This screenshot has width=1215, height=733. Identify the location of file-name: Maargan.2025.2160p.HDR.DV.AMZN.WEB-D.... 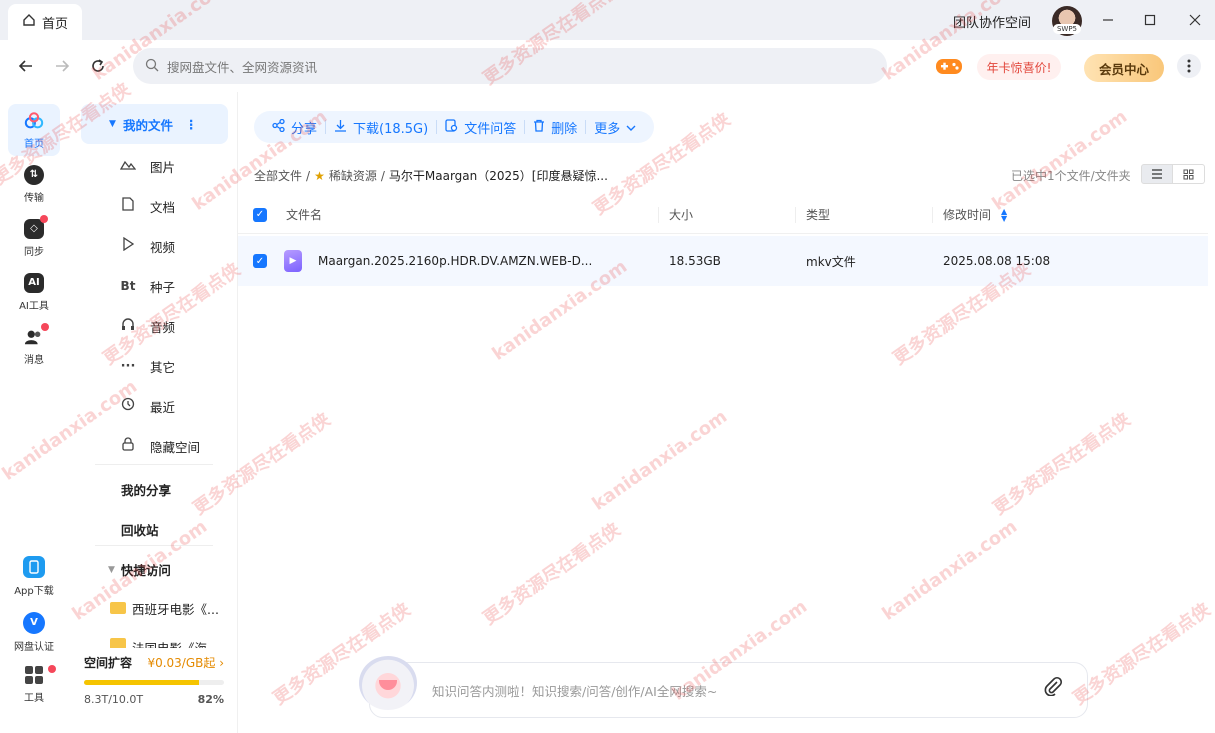
(455, 261).